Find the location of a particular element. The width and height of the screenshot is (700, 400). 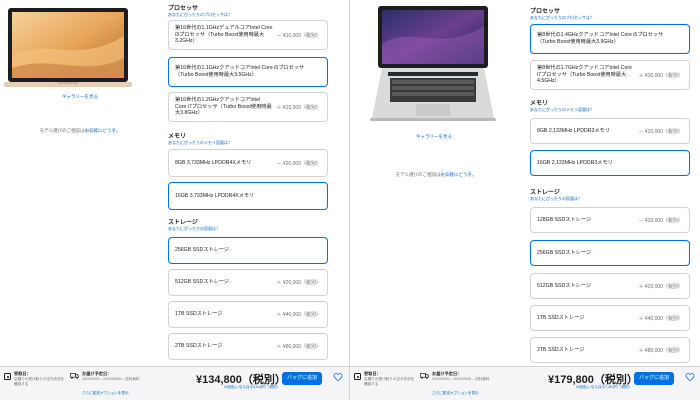

option-name: 16GB 2,133MHz LPDDR3メモリ is located at coordinates (575, 162).